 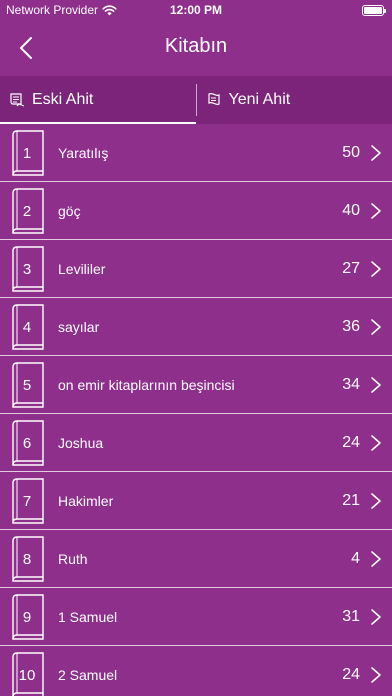 I want to click on book-number: 4, so click(x=27, y=327).